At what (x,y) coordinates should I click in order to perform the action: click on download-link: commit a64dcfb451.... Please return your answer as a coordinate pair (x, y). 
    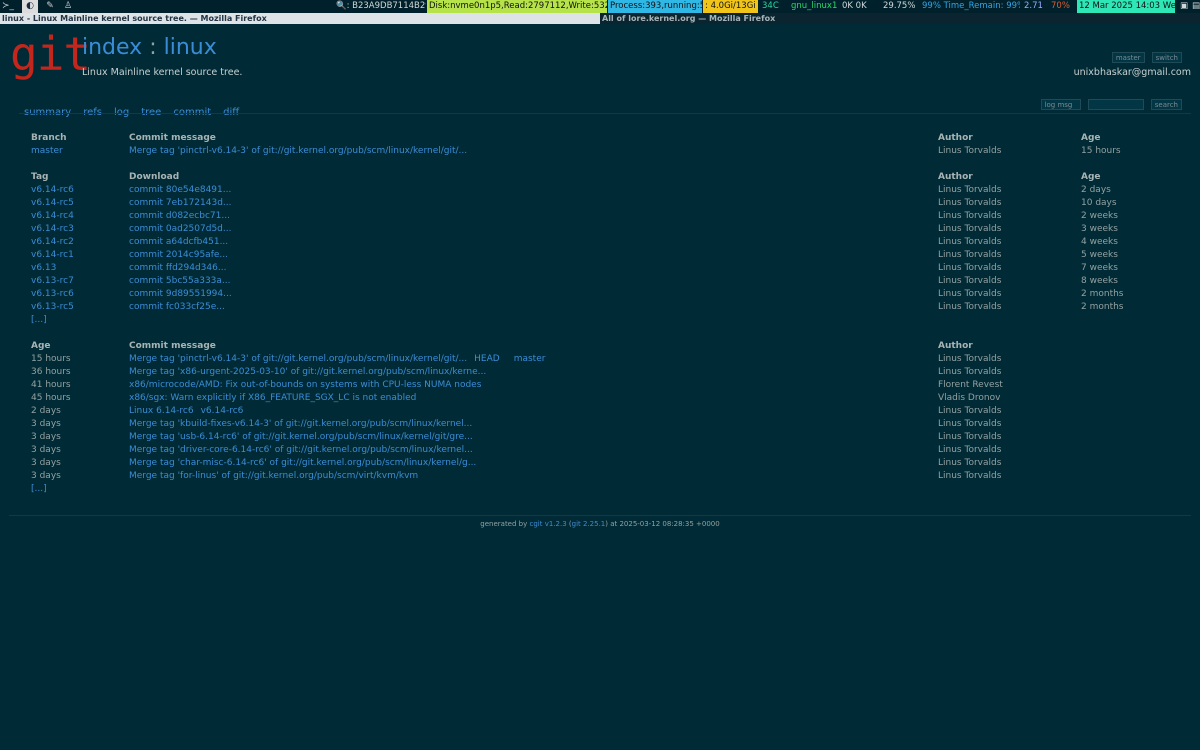
    Looking at the image, I should click on (529, 242).